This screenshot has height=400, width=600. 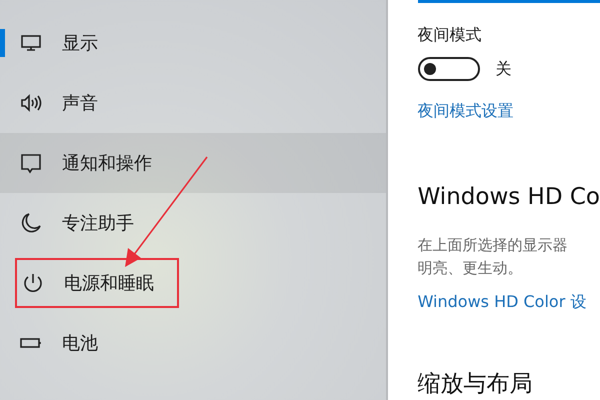 What do you see at coordinates (509, 111) in the screenshot?
I see `night-mode-settings-link: 夜间模式设置` at bounding box center [509, 111].